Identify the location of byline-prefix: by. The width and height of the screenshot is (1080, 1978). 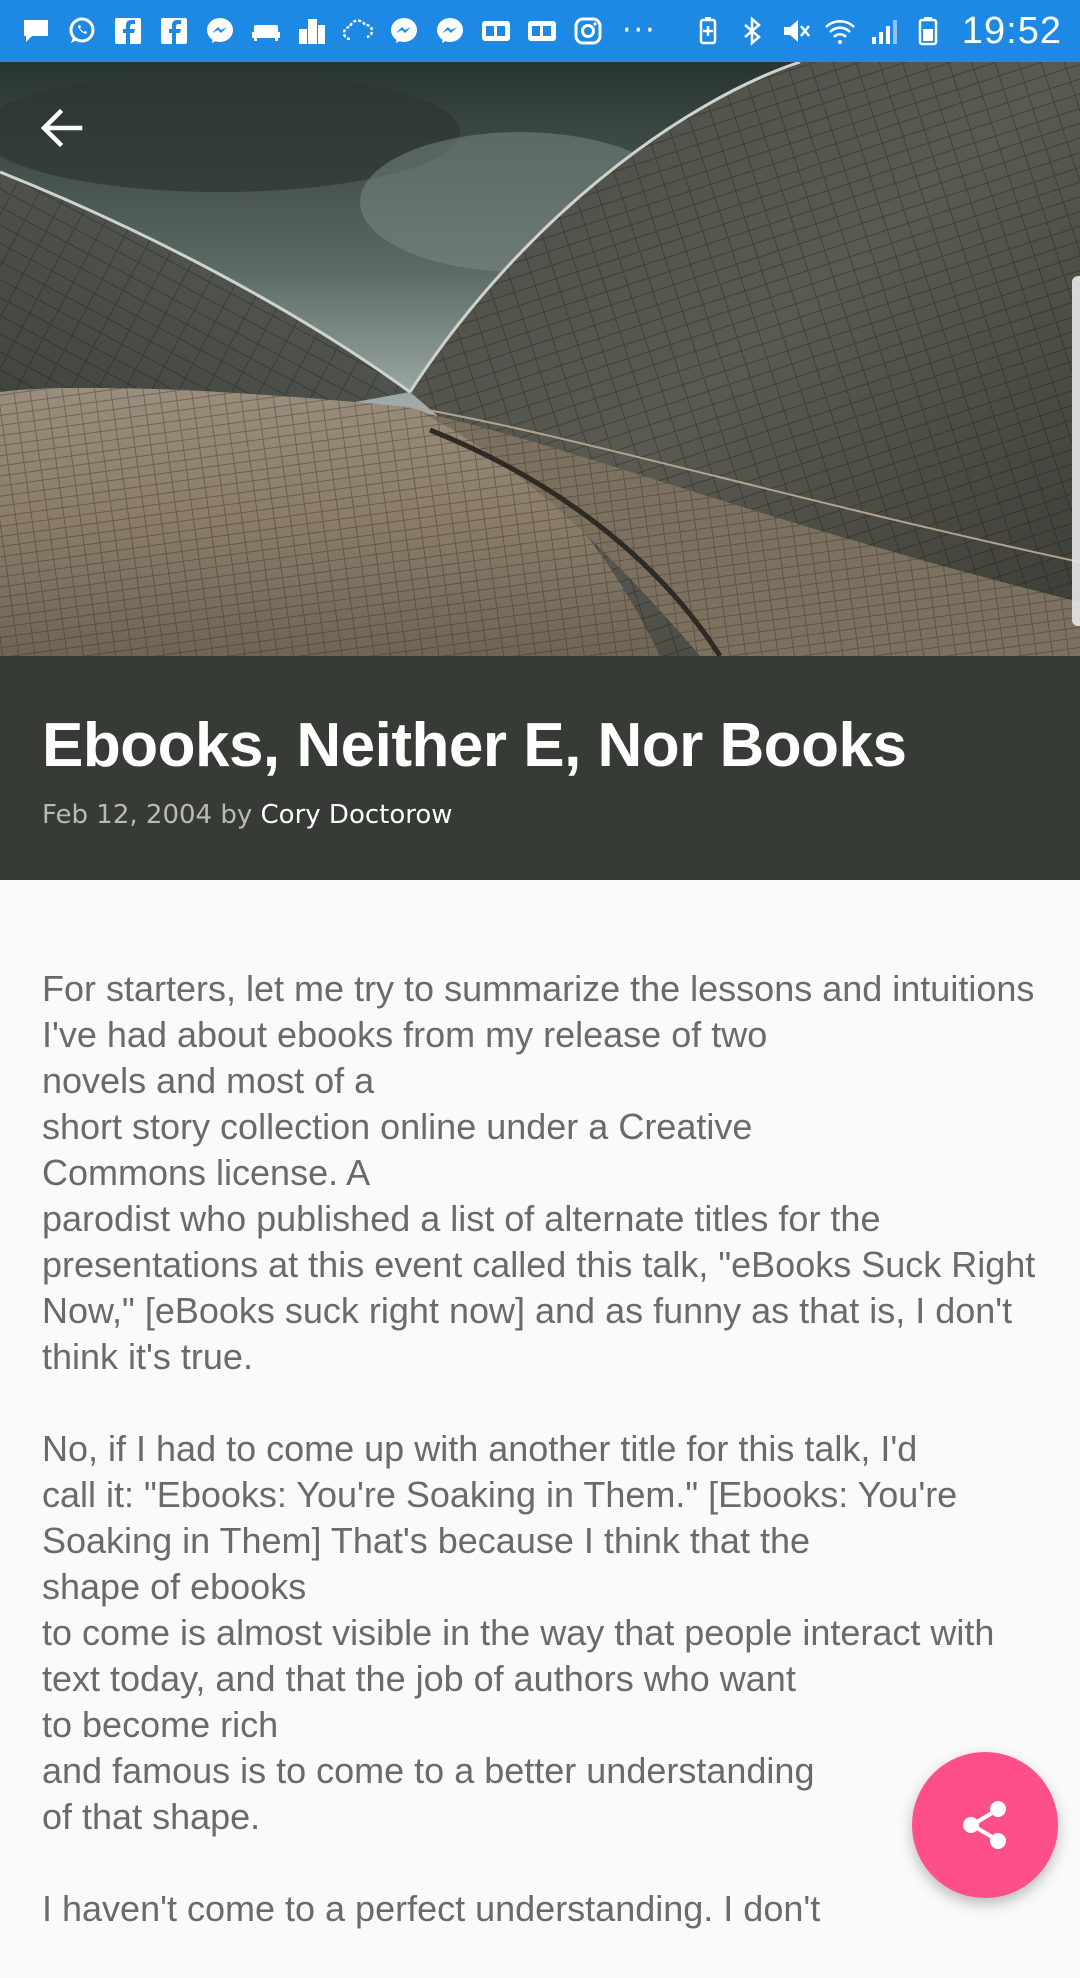
(236, 815).